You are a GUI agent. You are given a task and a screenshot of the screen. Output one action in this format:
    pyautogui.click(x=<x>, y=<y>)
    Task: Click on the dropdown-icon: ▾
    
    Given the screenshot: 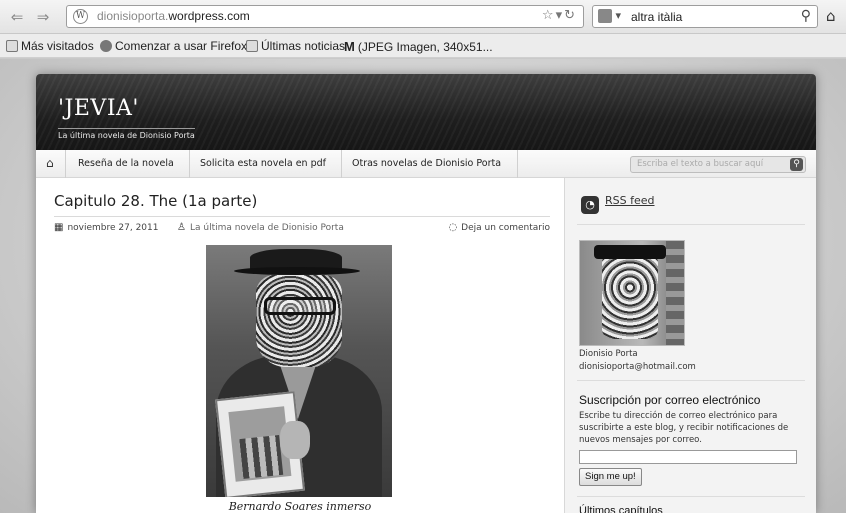 What is the action you would take?
    pyautogui.click(x=560, y=15)
    